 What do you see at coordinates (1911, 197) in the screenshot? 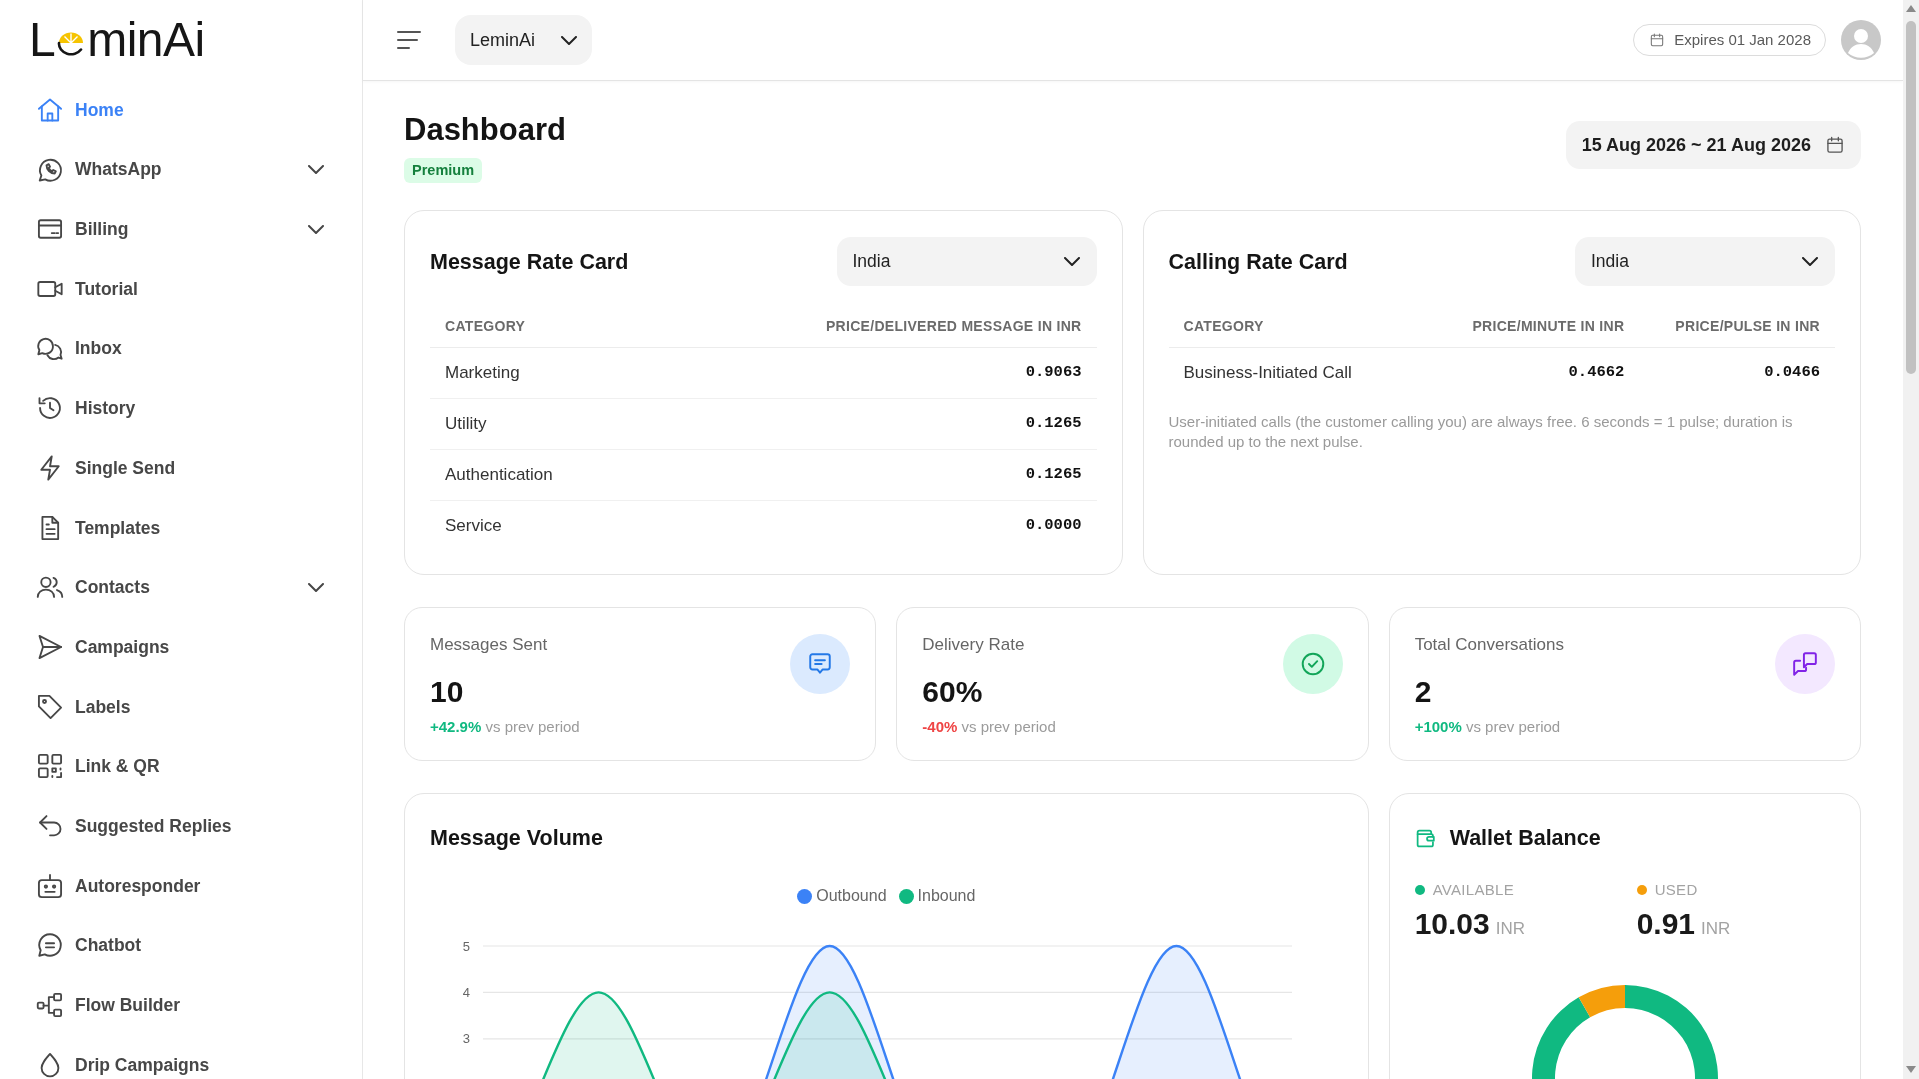
I see `scrollbar-thumb` at bounding box center [1911, 197].